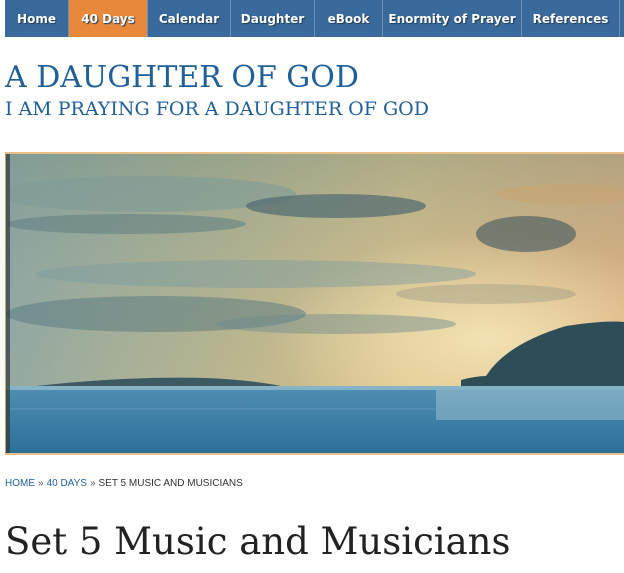  Describe the element at coordinates (20, 483) in the screenshot. I see `breadcrumb-home-link: HOME` at that location.